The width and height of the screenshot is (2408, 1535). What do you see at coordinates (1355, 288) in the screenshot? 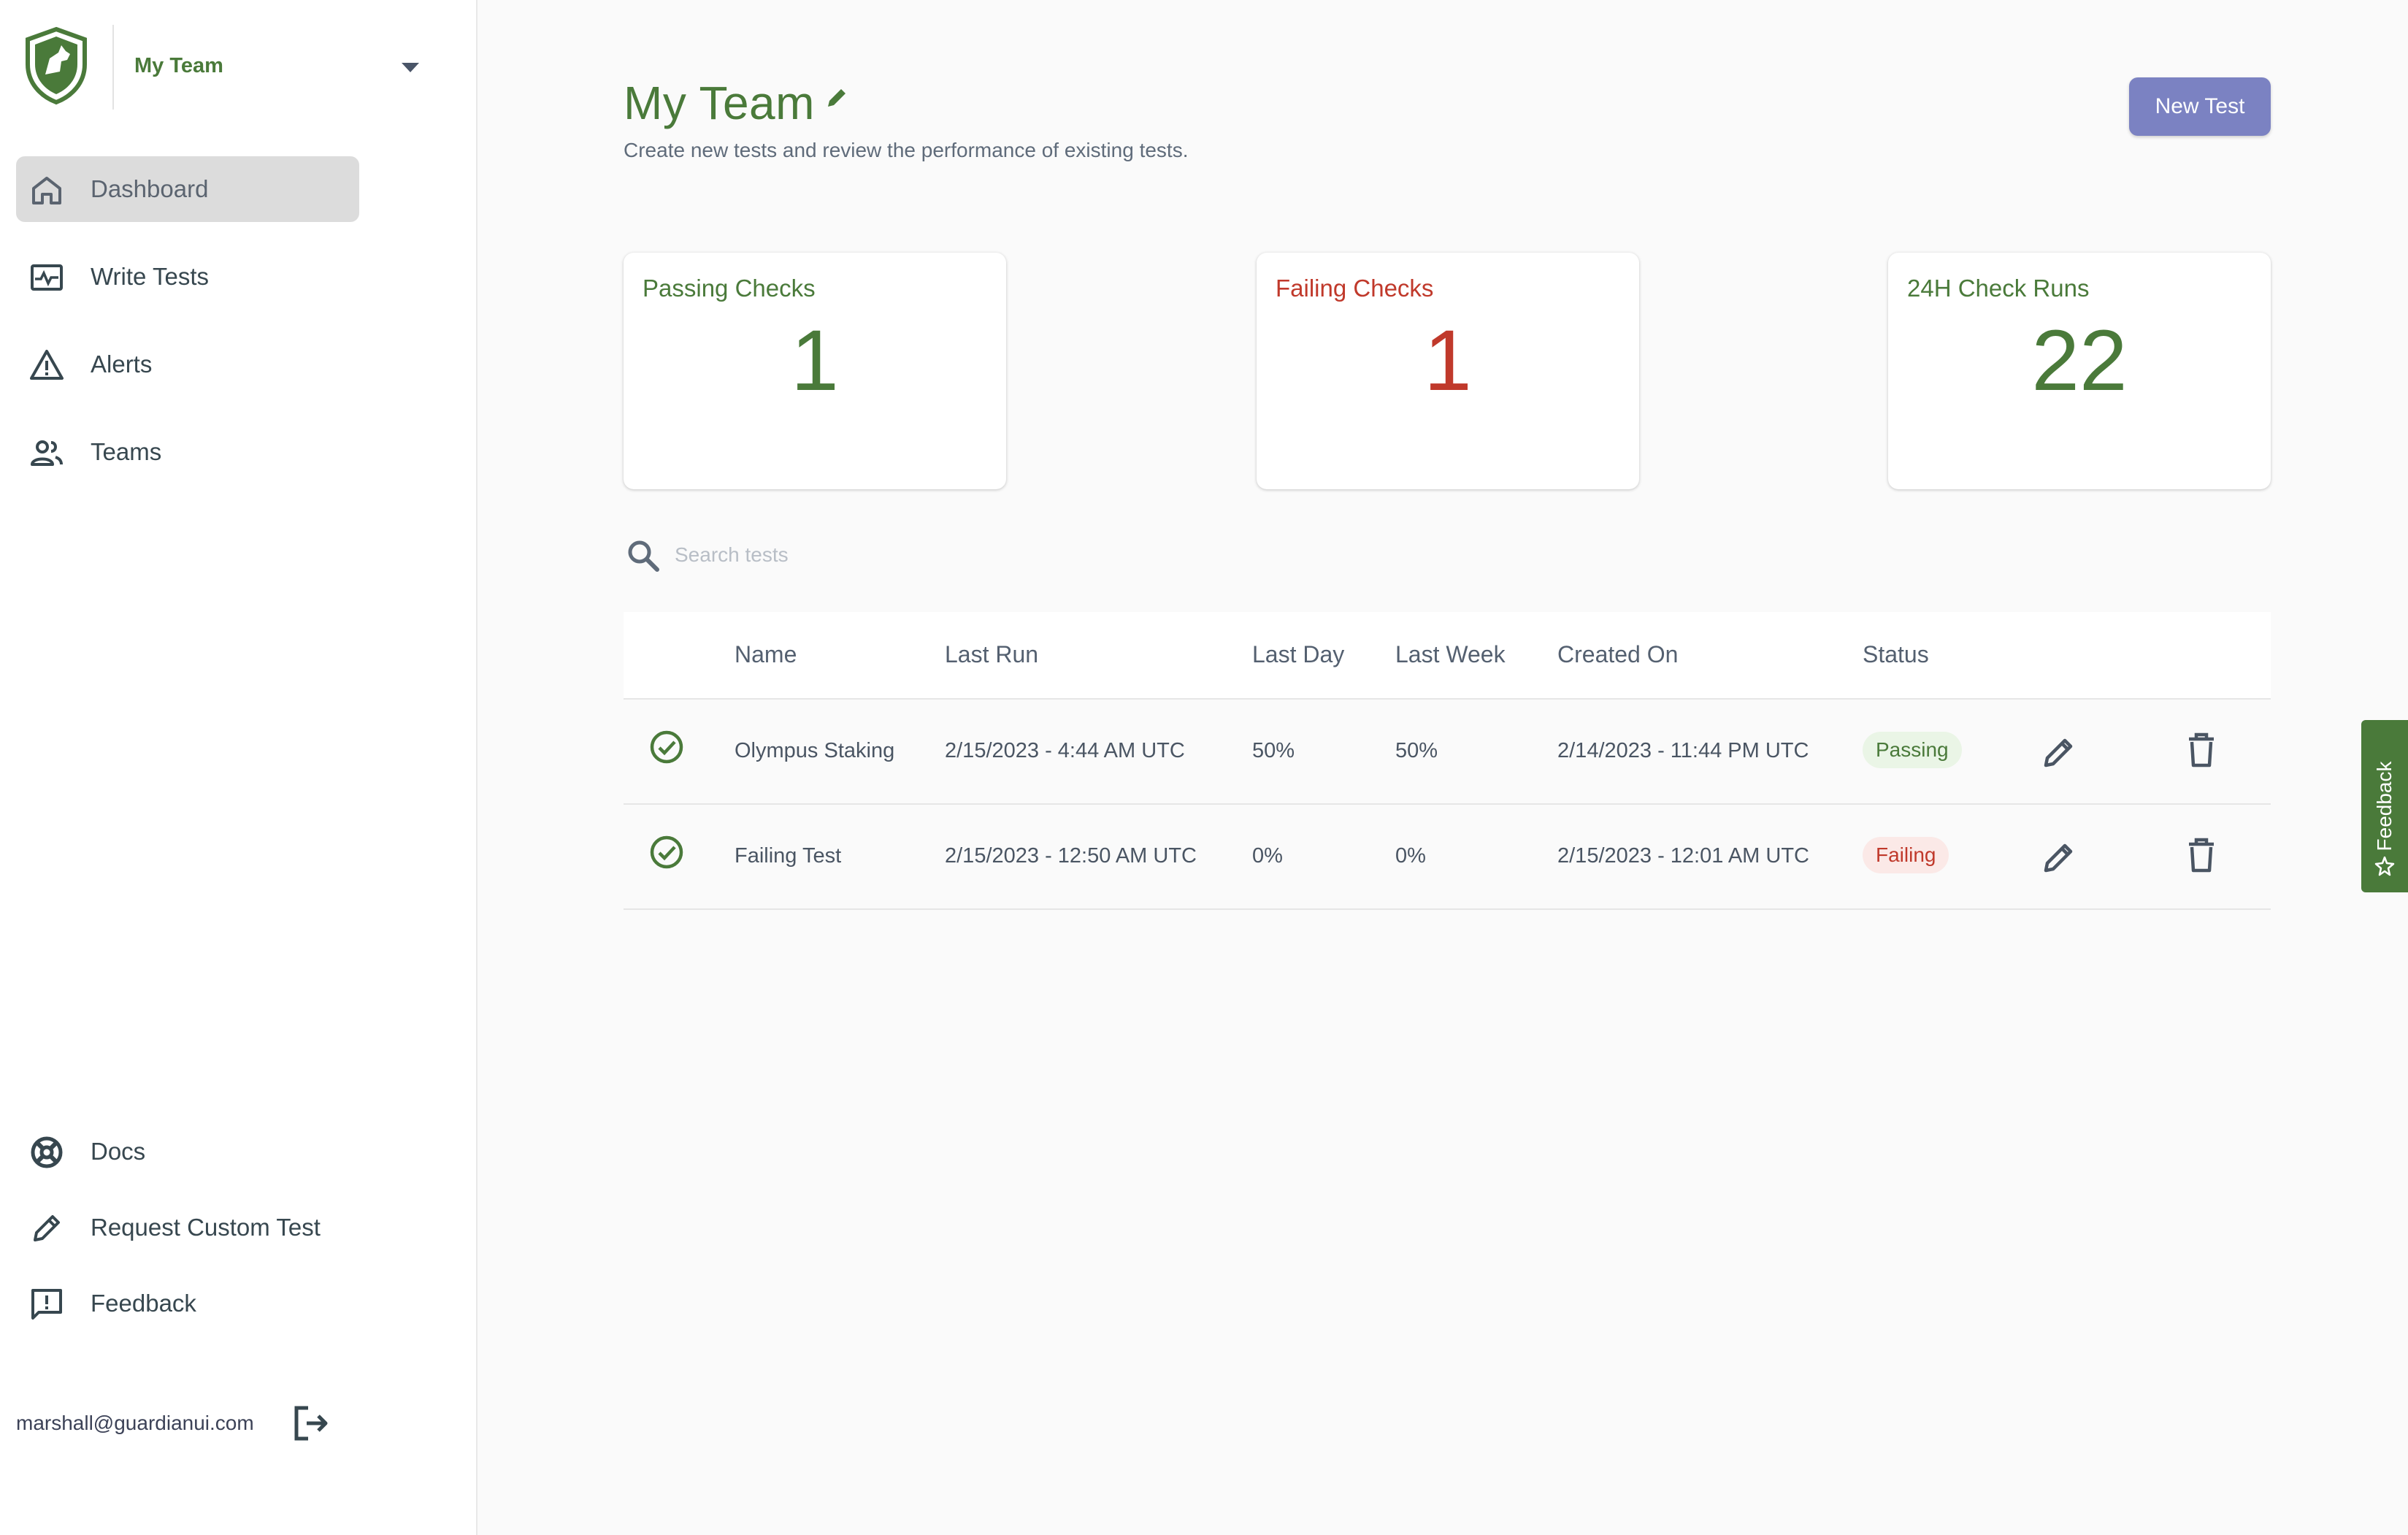
I see `stat-label: Failing Checks` at bounding box center [1355, 288].